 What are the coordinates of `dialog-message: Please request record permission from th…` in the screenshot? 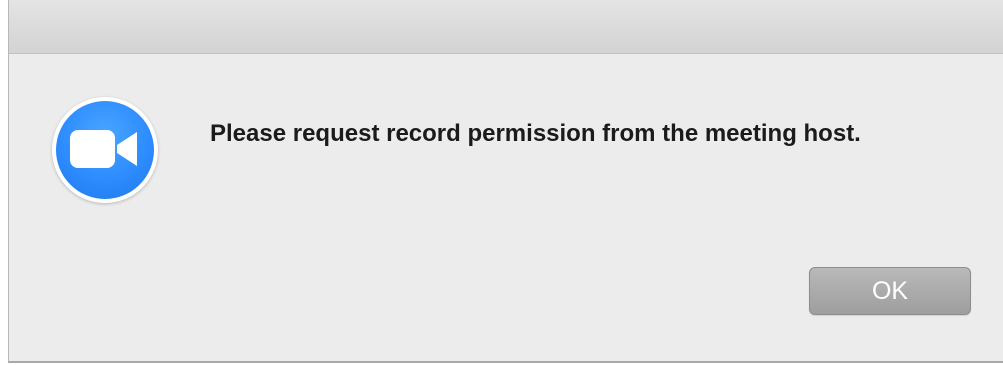 It's located at (535, 133).